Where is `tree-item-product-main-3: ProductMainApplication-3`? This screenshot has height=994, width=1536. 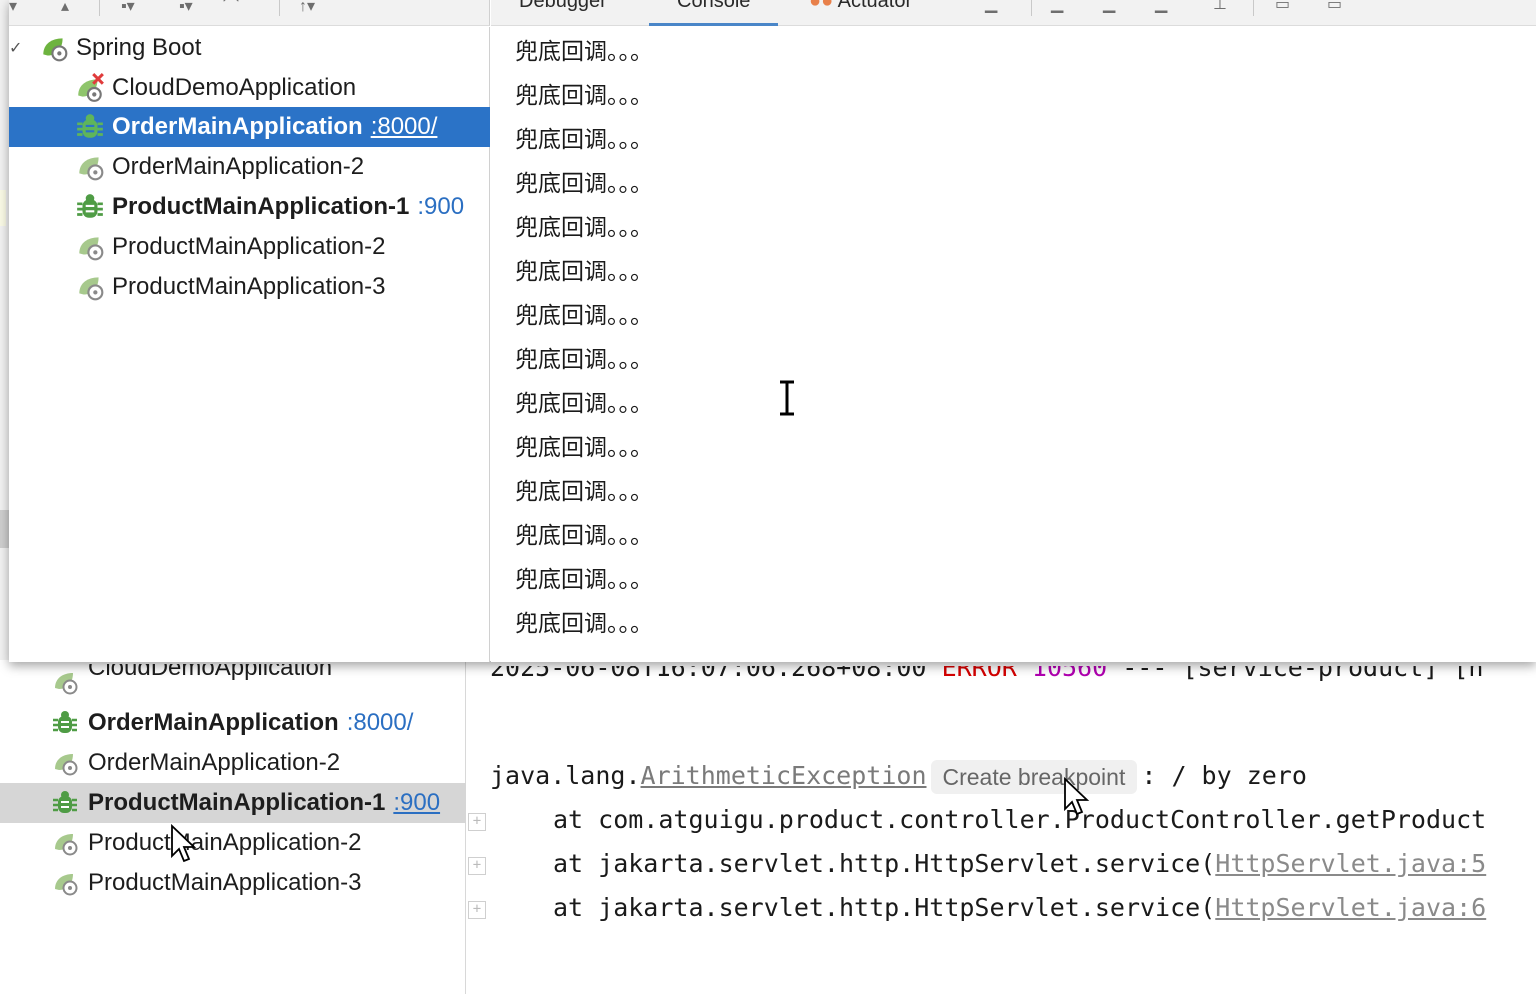 tree-item-product-main-3: ProductMainApplication-3 is located at coordinates (249, 287).